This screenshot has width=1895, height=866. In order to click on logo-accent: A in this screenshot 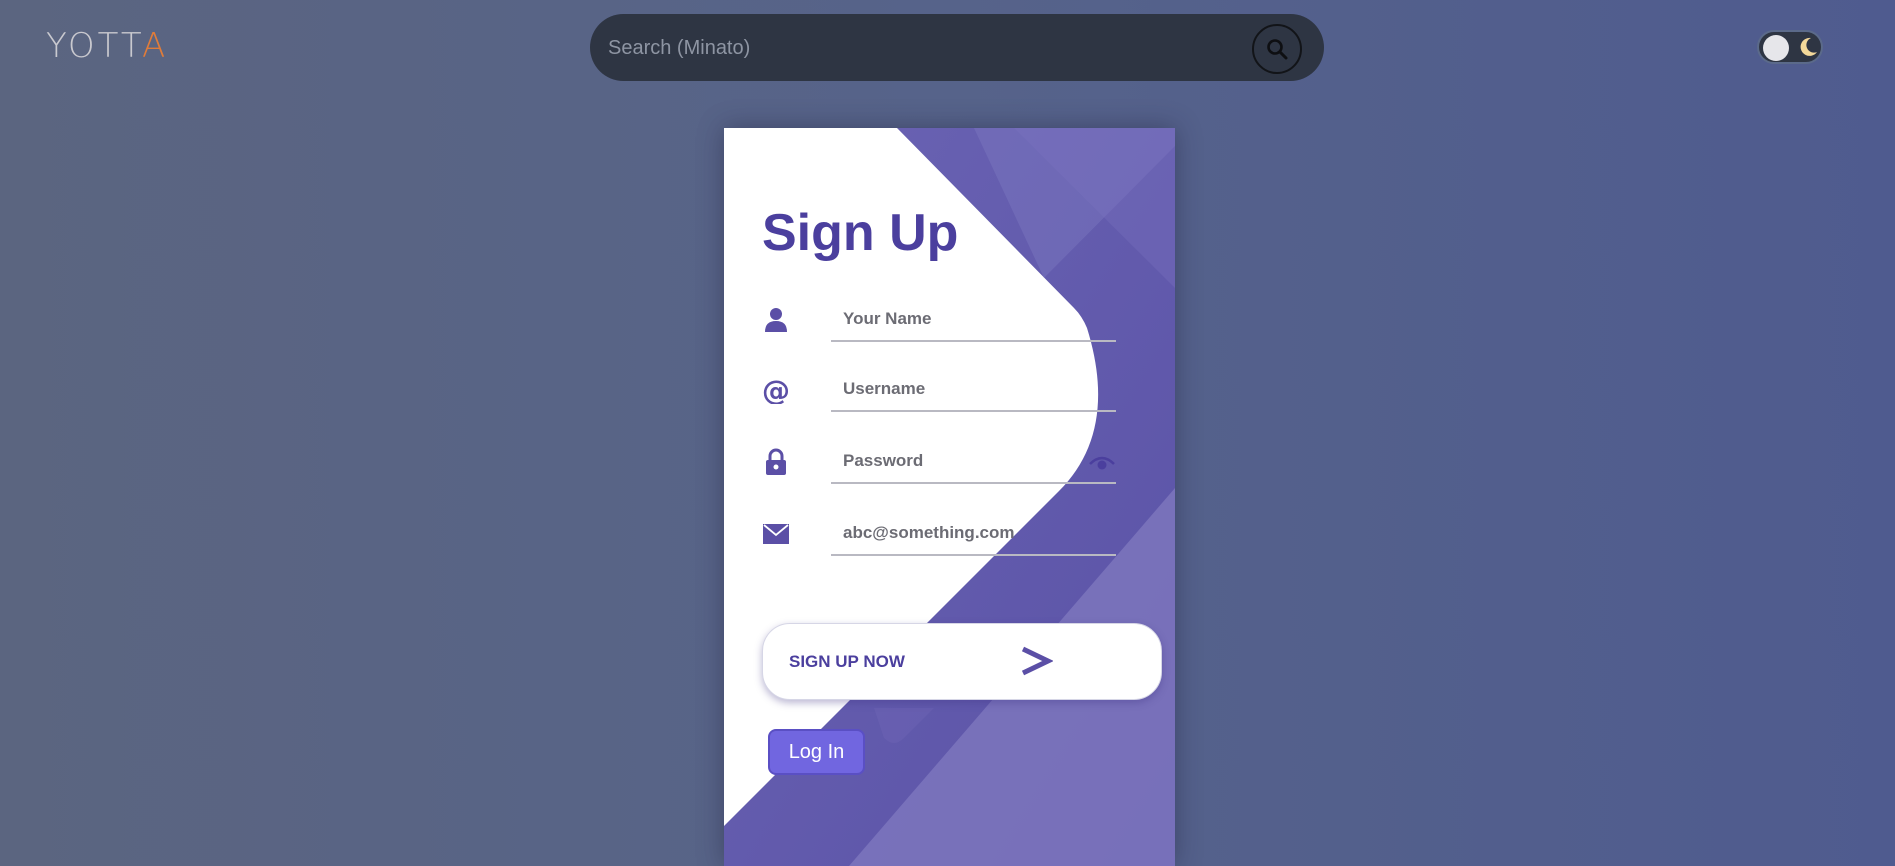, I will do `click(155, 46)`.